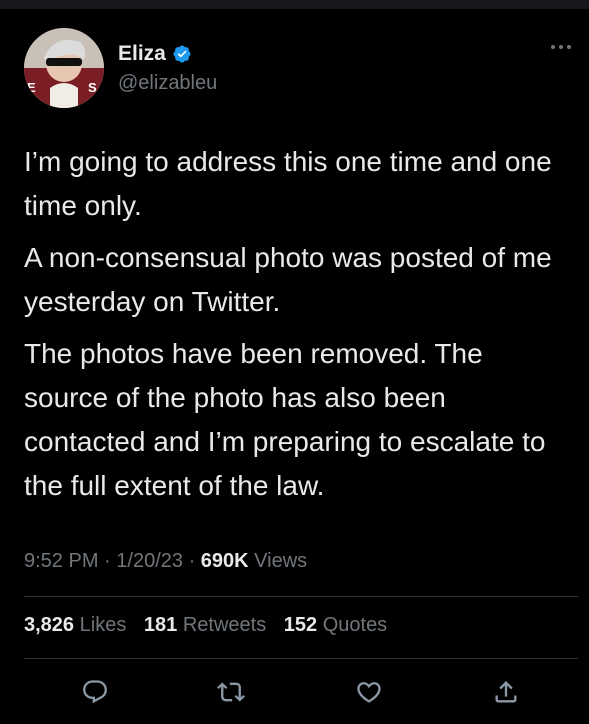 The height and width of the screenshot is (724, 589). I want to click on views-label: Views, so click(281, 561).